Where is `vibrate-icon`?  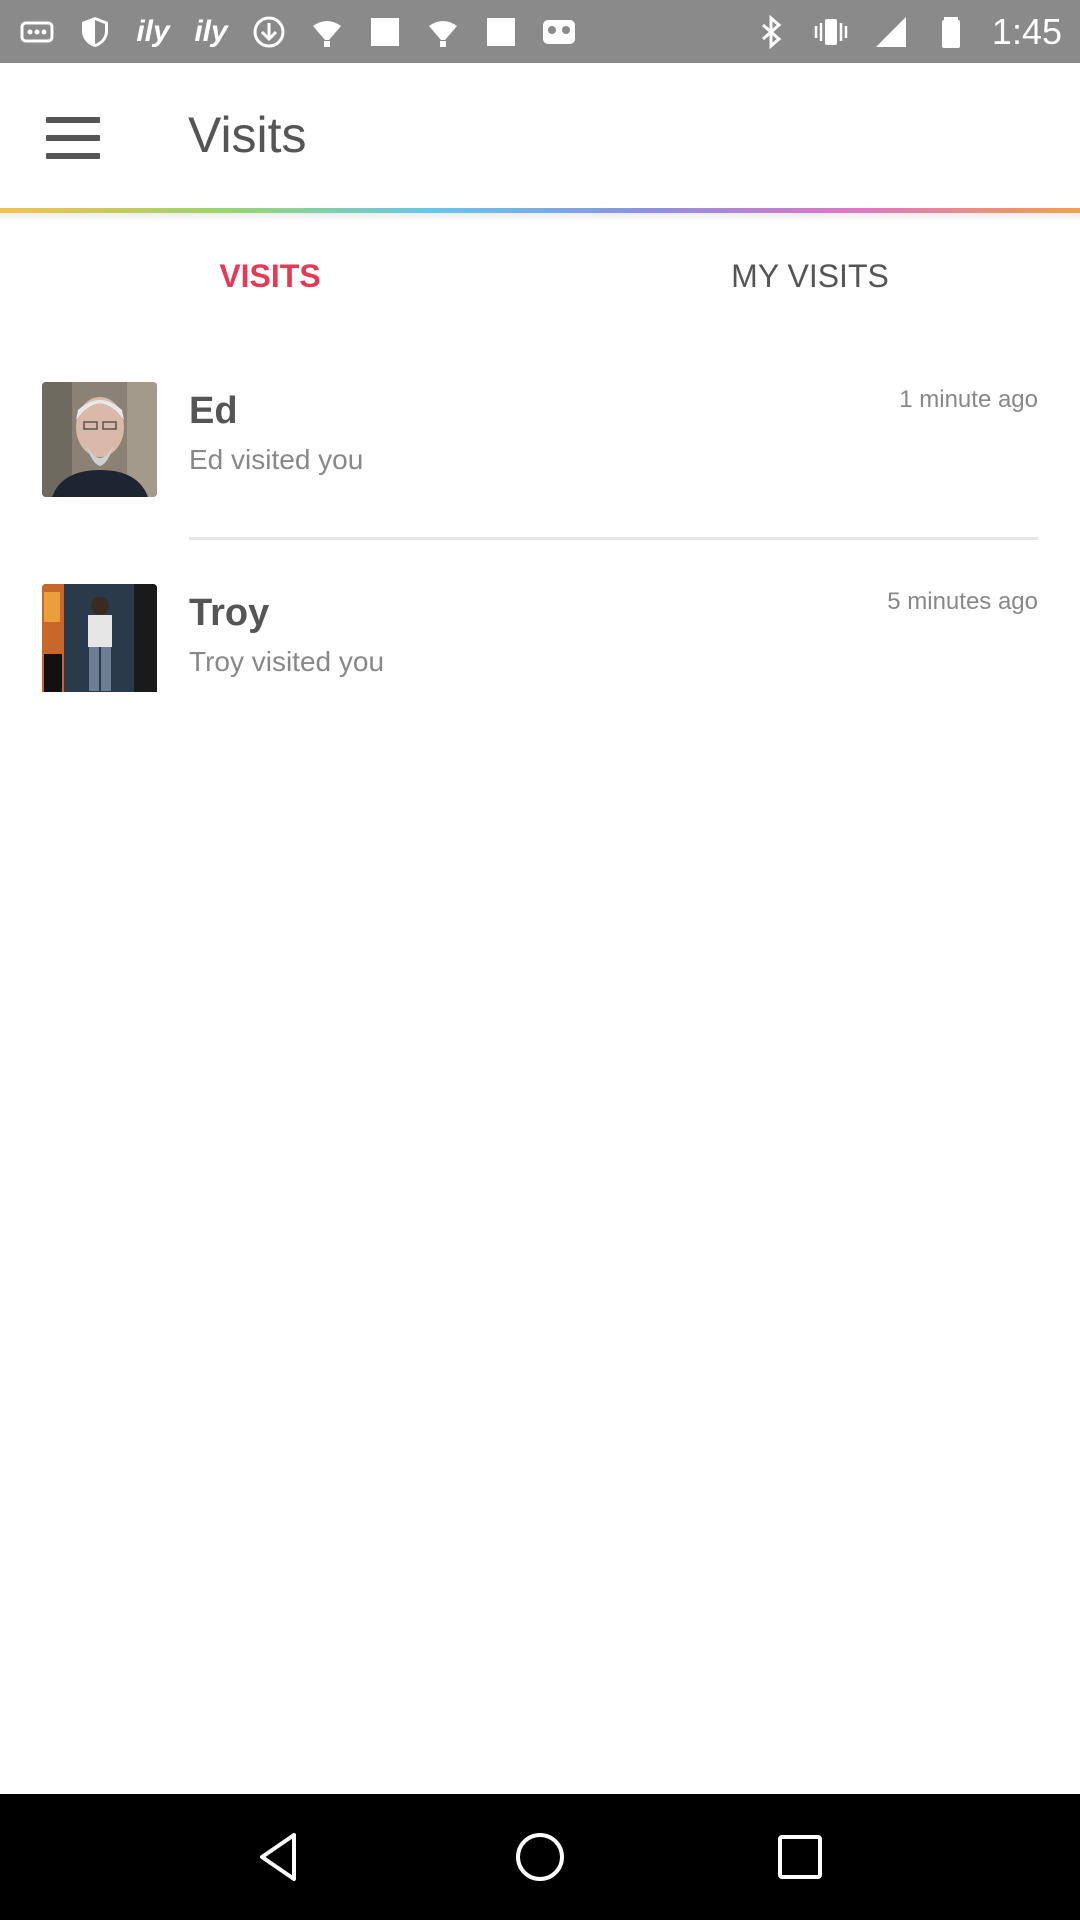 vibrate-icon is located at coordinates (831, 32).